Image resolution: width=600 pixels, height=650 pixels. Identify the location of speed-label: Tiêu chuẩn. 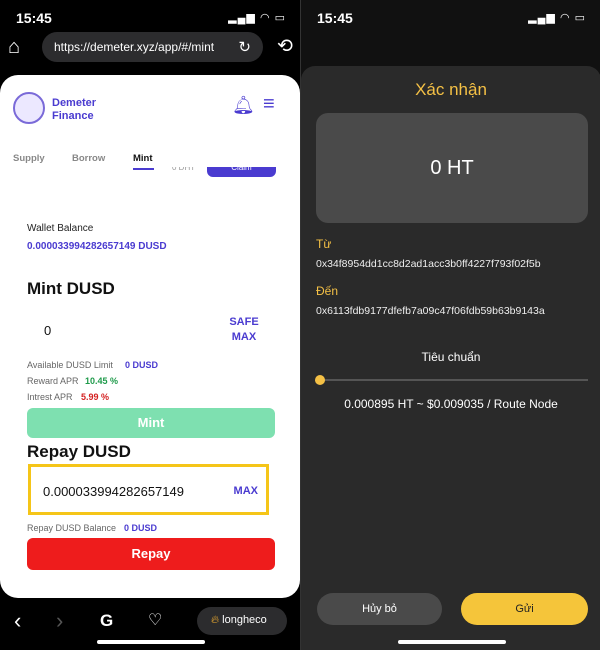
(451, 357).